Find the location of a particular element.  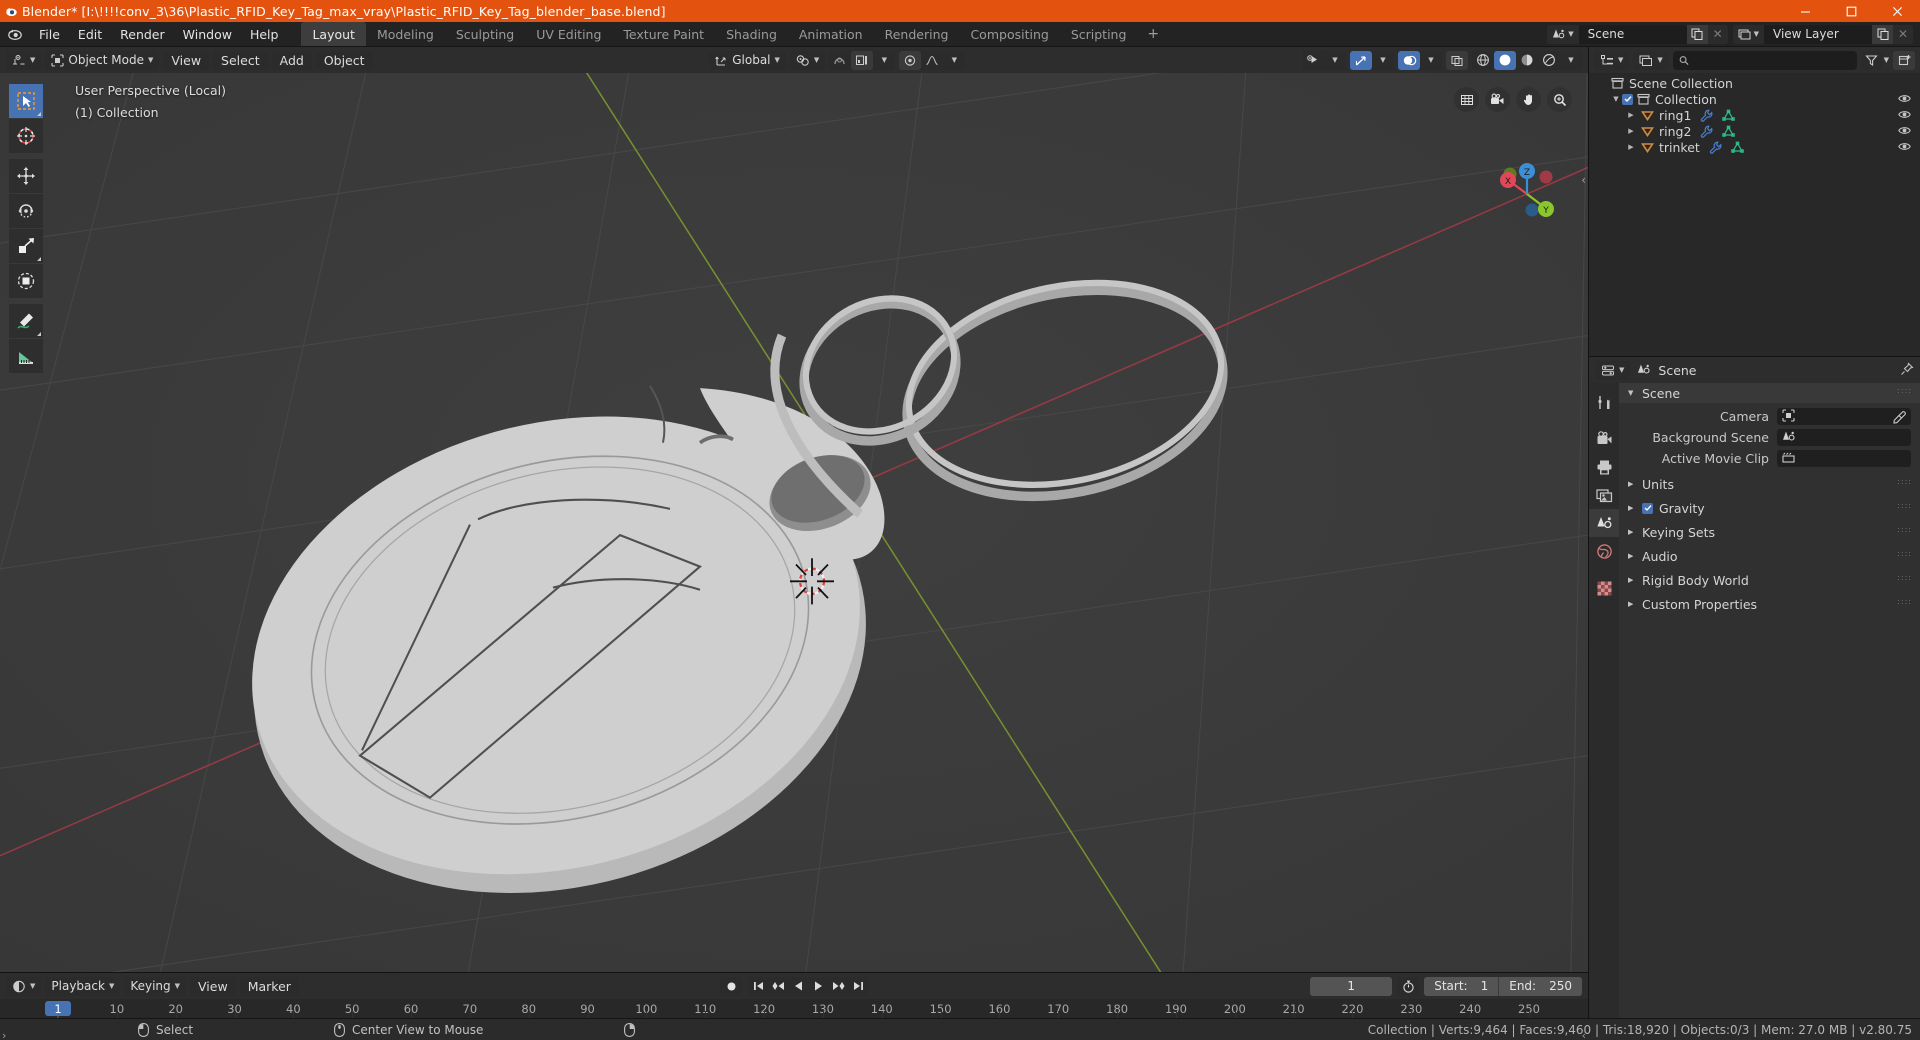

workspace-tab-uv-editing: UV Editing is located at coordinates (568, 34).